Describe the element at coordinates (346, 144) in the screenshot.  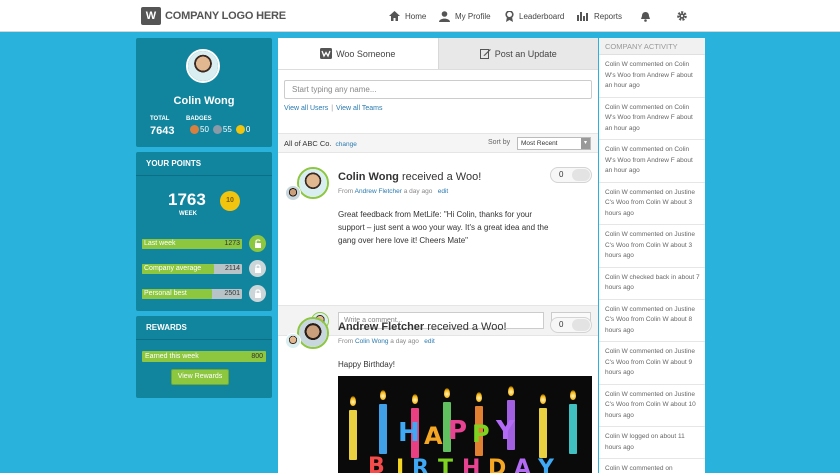
I see `filter-change-link: change` at that location.